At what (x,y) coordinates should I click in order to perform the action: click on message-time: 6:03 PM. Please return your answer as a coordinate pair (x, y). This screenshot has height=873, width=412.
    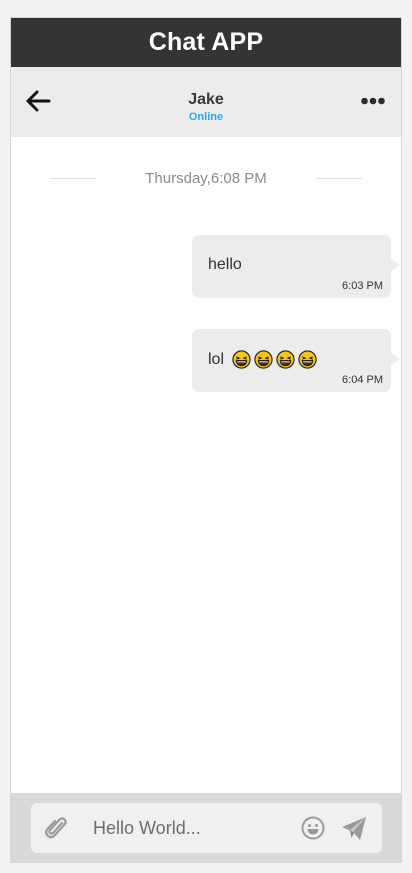
    Looking at the image, I should click on (362, 286).